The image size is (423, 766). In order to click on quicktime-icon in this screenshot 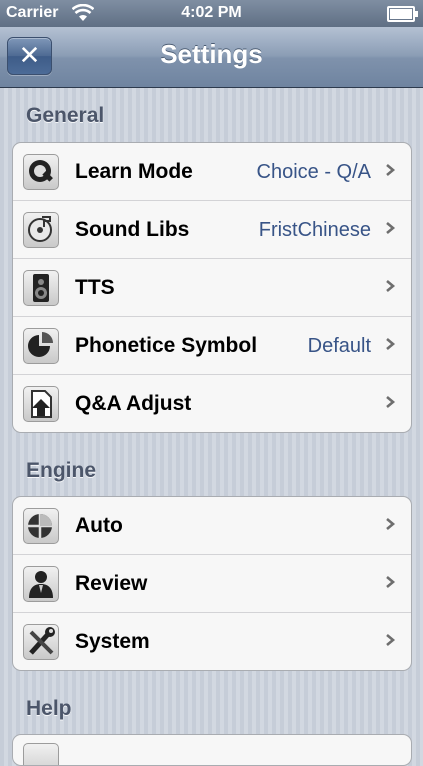, I will do `click(41, 172)`.